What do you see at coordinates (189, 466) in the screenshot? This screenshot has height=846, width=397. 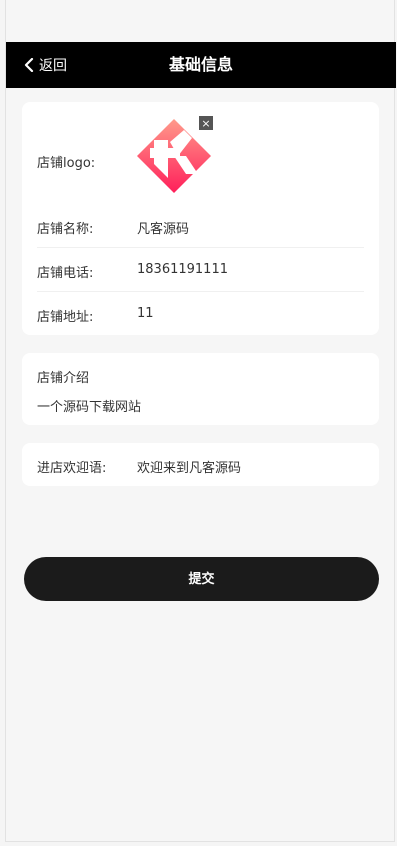 I see `welcome-value: 欢迎来到凡客源码` at bounding box center [189, 466].